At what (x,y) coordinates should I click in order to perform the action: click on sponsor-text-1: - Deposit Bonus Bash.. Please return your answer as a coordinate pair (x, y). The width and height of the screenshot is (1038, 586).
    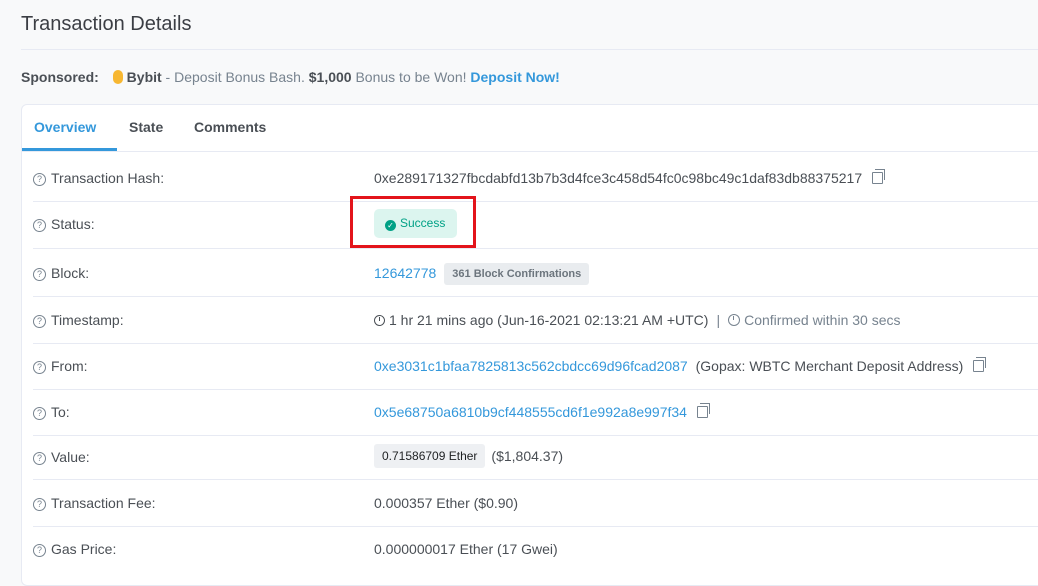
    Looking at the image, I should click on (235, 77).